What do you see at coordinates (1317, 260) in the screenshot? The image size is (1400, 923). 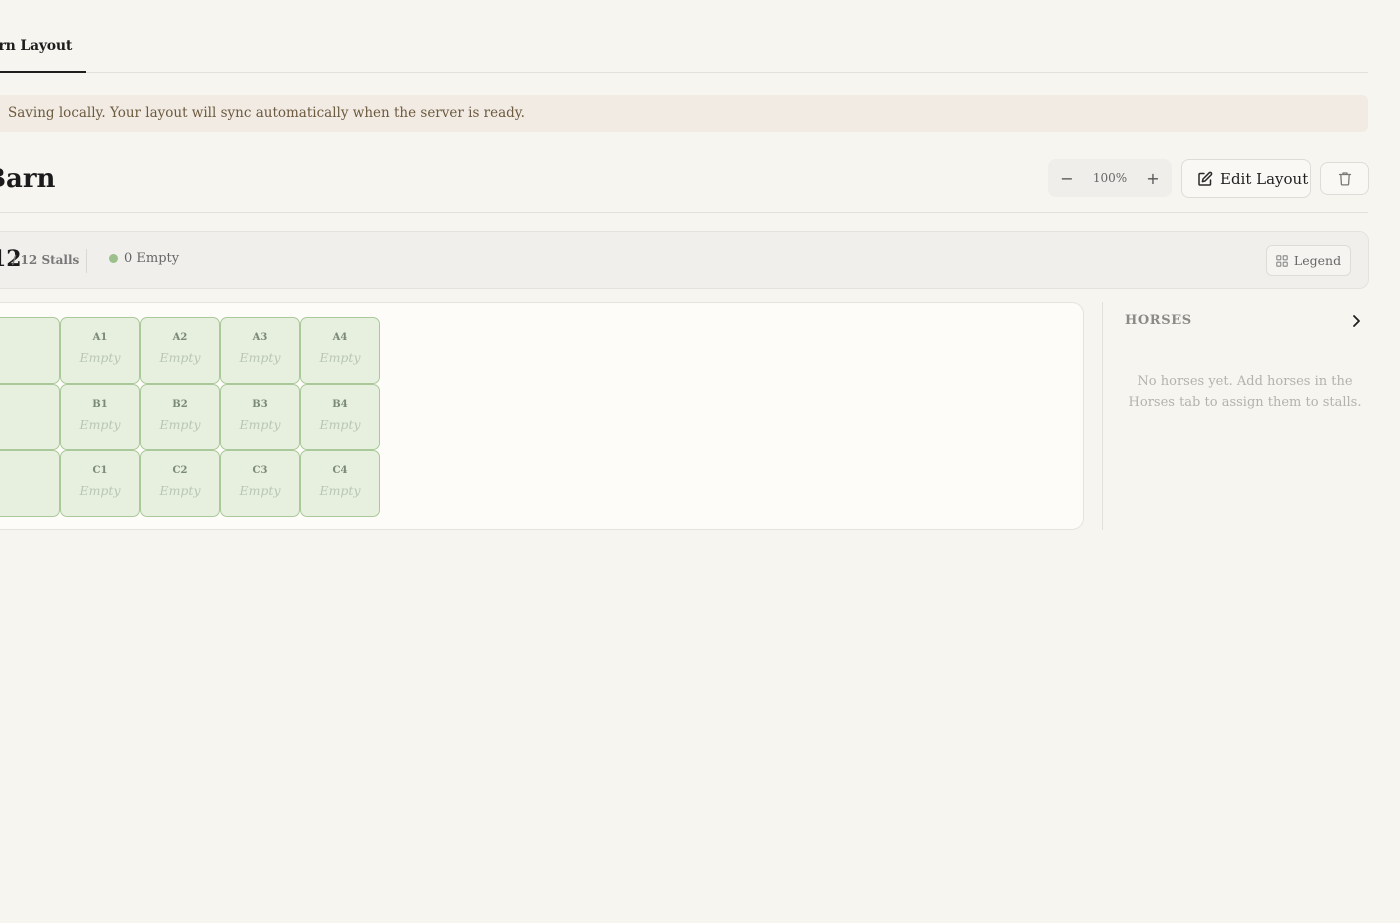 I see `legend-label: Legend` at bounding box center [1317, 260].